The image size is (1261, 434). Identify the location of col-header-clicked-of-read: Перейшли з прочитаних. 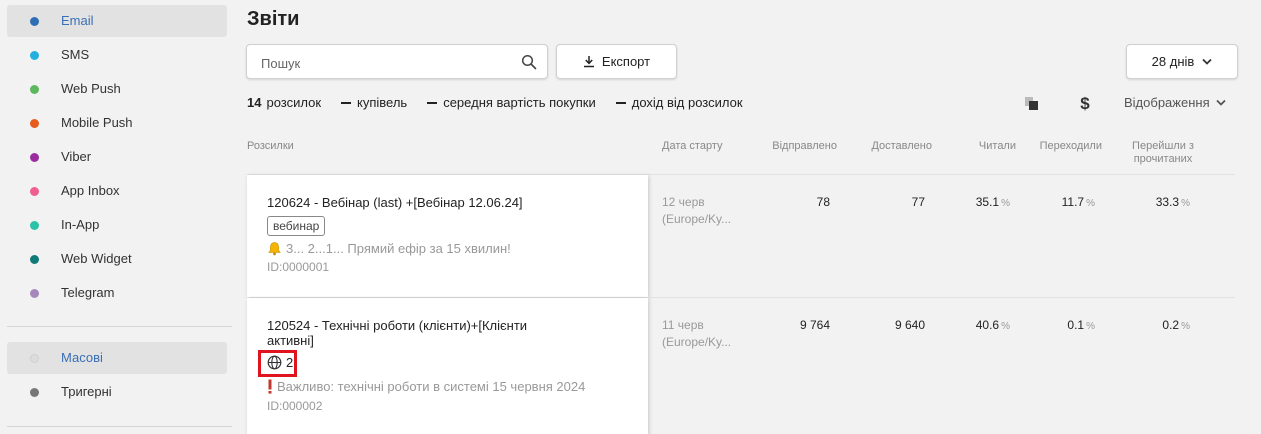
(1163, 153).